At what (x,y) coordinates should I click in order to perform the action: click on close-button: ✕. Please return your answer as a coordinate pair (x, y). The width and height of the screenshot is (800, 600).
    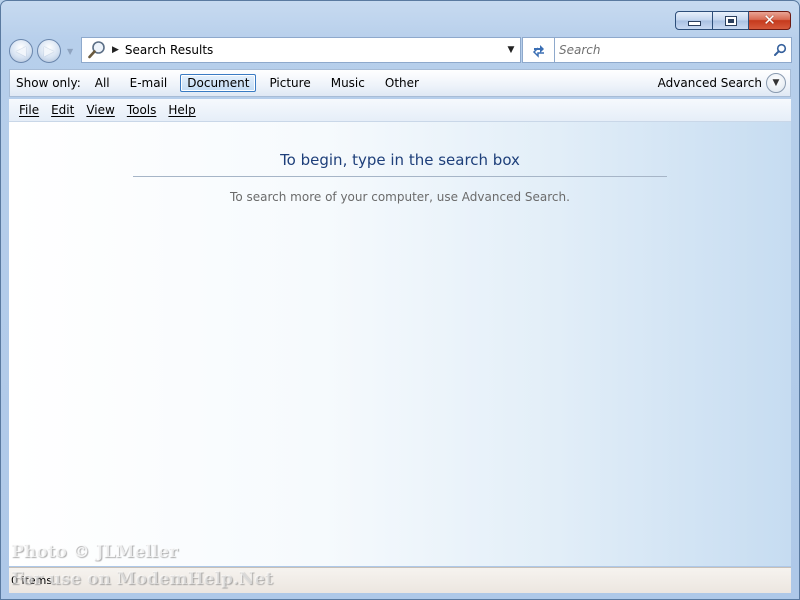
    Looking at the image, I should click on (770, 20).